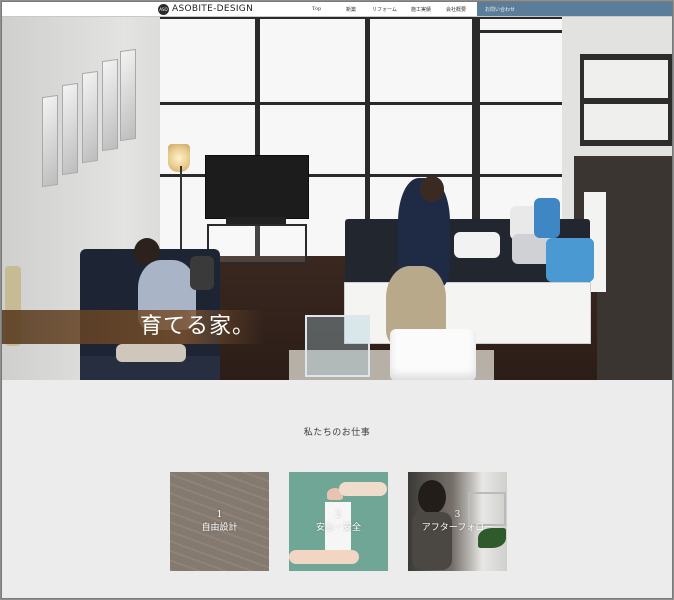 The width and height of the screenshot is (674, 600). I want to click on glass-table, so click(337, 346).